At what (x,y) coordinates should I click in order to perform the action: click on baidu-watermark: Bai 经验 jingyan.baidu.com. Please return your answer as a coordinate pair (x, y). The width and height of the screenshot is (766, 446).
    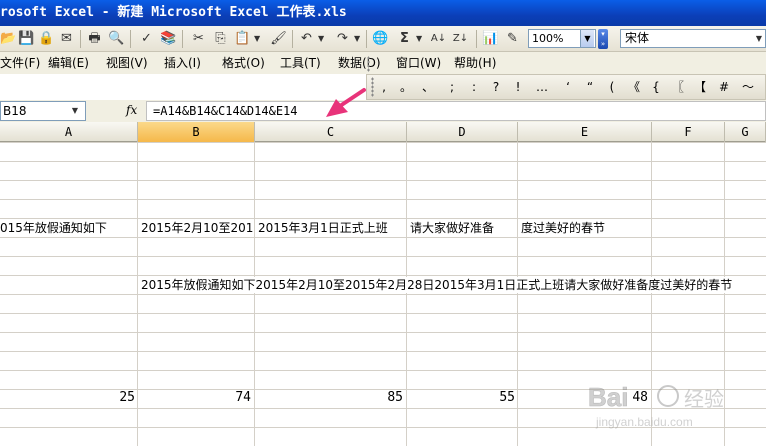
    Looking at the image, I should click on (673, 406).